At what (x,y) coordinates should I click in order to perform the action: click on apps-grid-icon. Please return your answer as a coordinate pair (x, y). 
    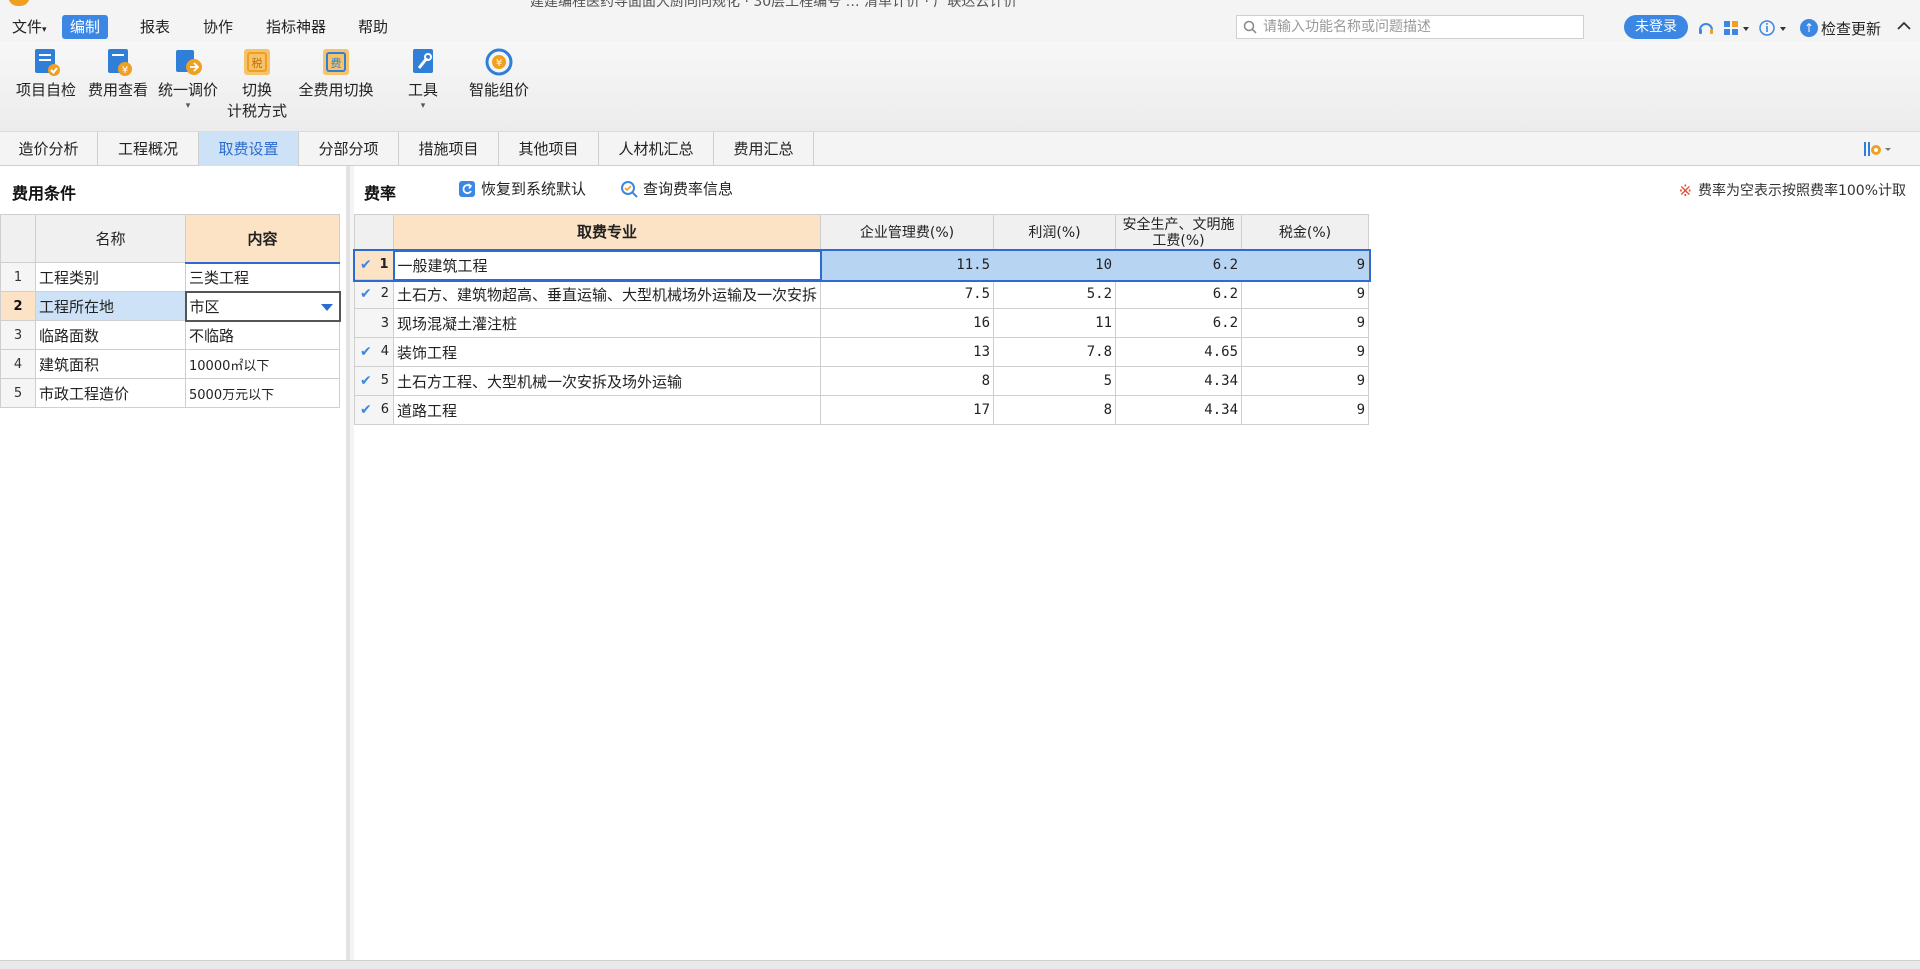
    Looking at the image, I should click on (1737, 28).